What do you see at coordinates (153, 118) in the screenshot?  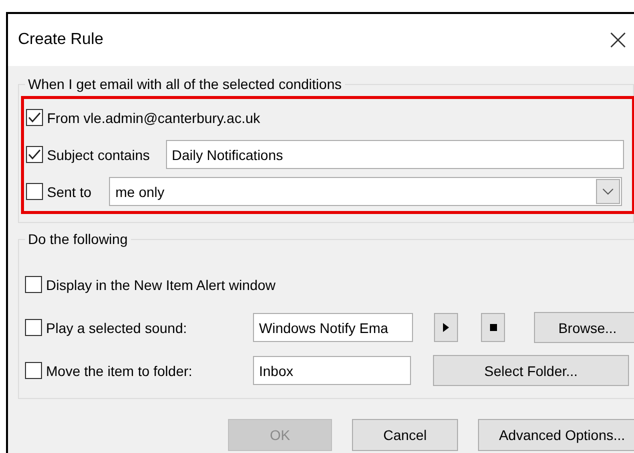 I see `checkbox-label: From vle.admin@canterbury.ac.uk` at bounding box center [153, 118].